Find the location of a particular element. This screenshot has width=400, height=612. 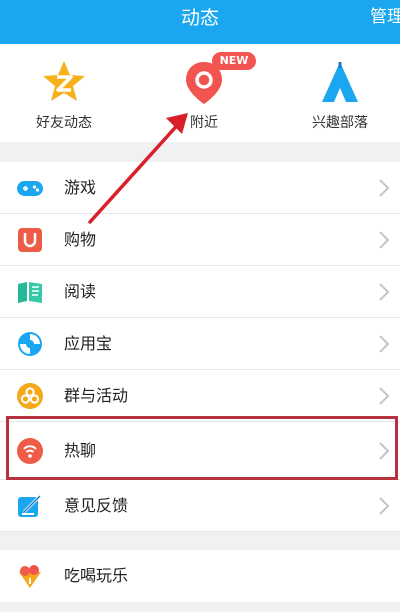

star-z-icon is located at coordinates (64, 81).